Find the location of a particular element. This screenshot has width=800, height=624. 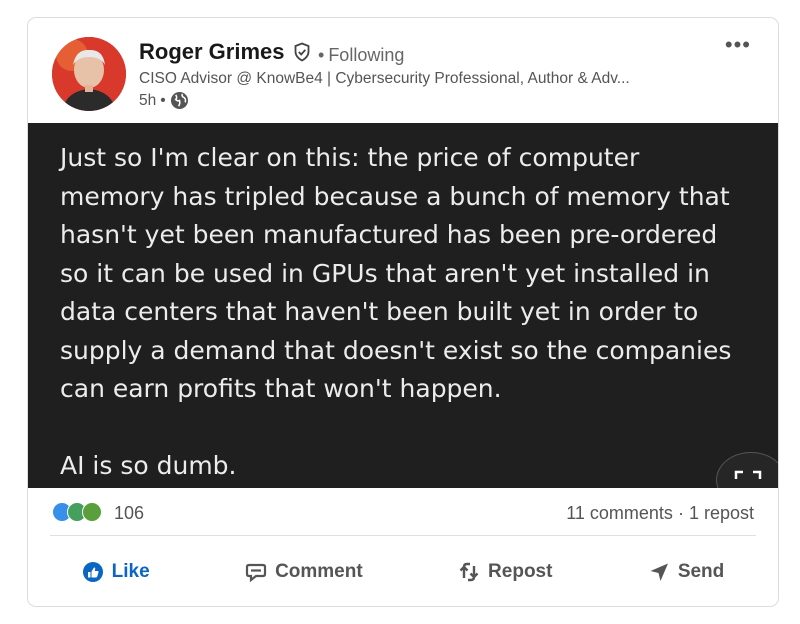

comment-icon is located at coordinates (256, 573).